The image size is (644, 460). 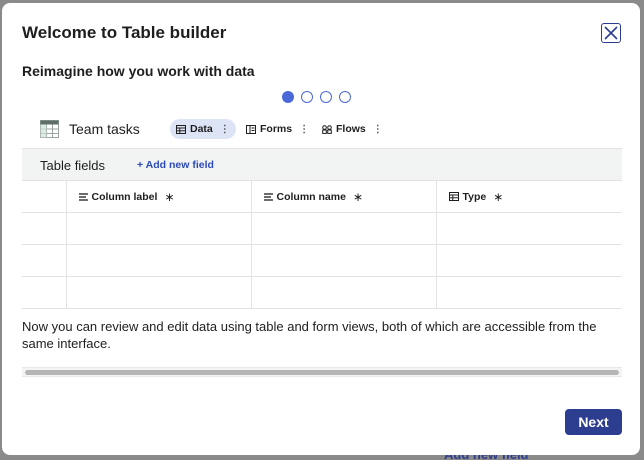 I want to click on tab-label: Data, so click(x=201, y=129).